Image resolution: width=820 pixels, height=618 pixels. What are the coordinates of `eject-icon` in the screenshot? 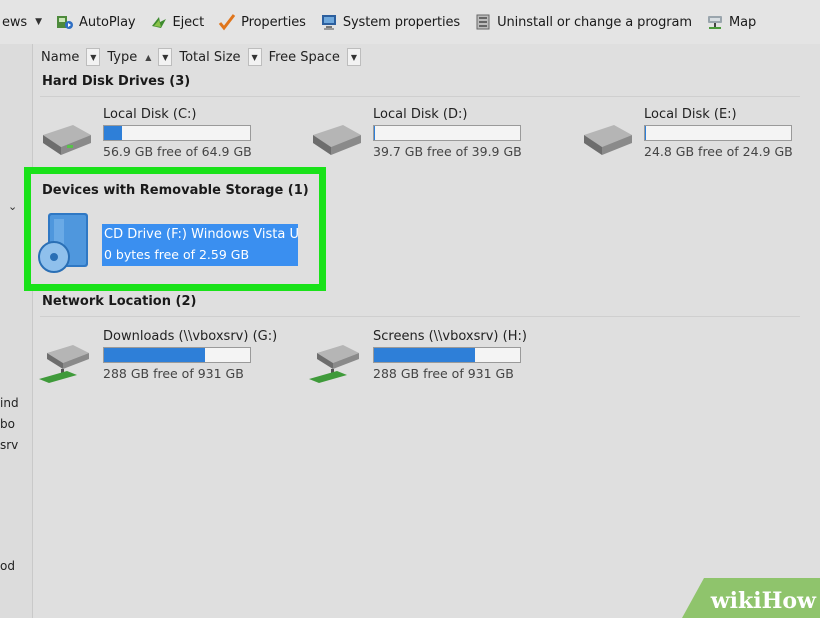 It's located at (159, 22).